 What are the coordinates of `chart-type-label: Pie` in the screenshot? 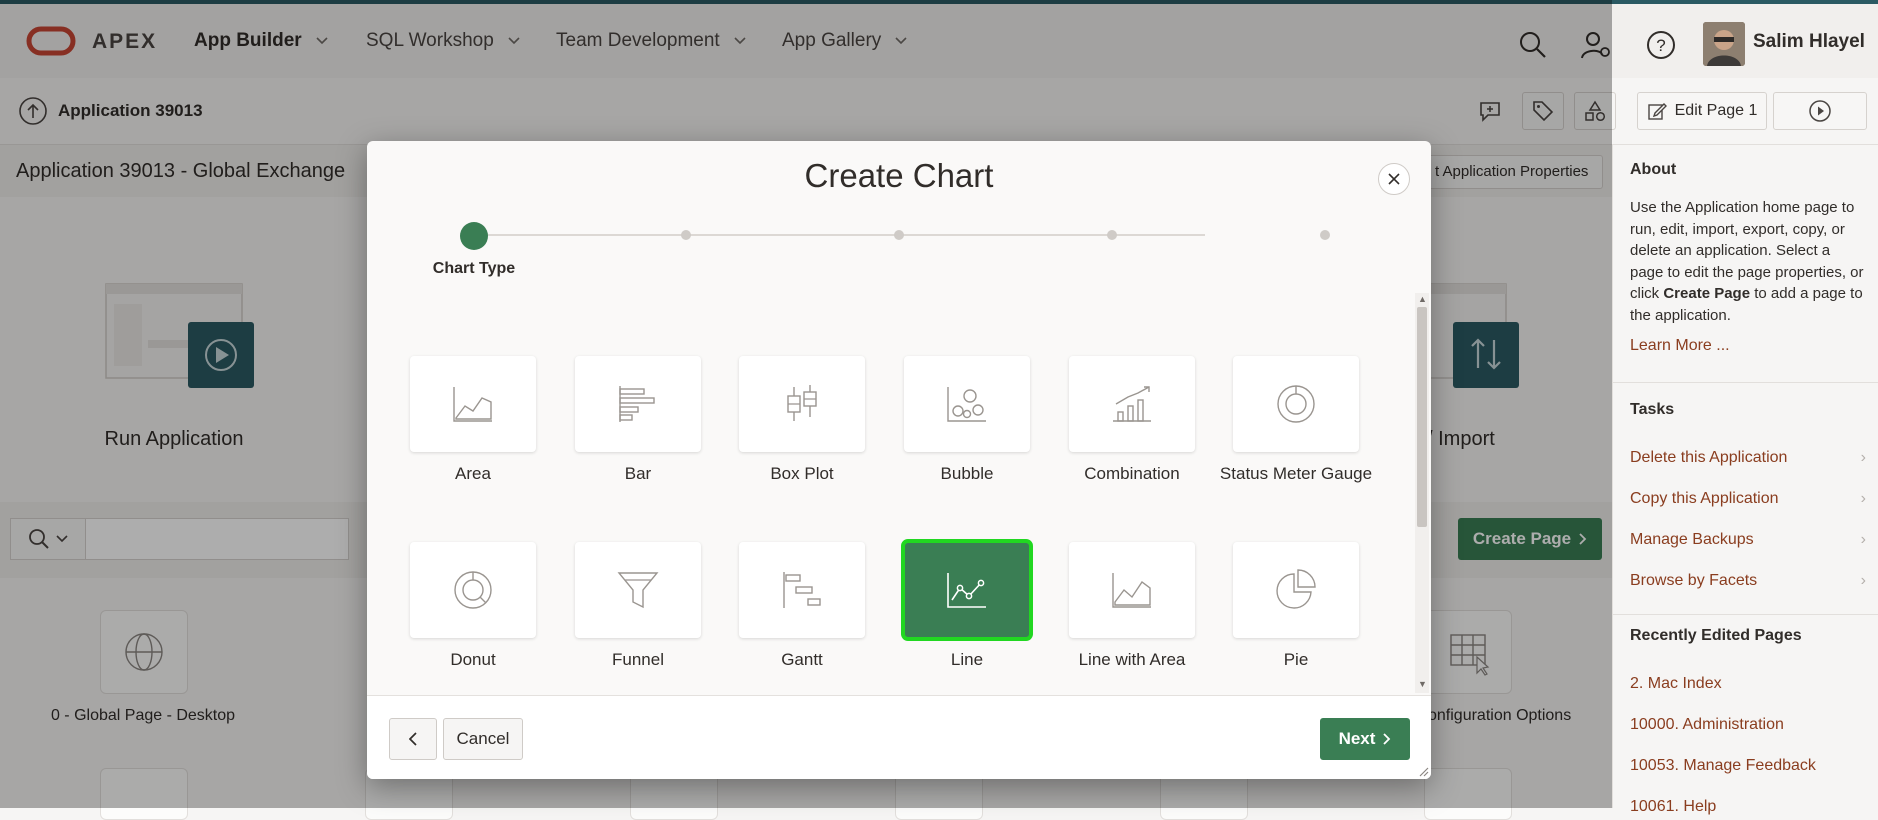 It's located at (1296, 659).